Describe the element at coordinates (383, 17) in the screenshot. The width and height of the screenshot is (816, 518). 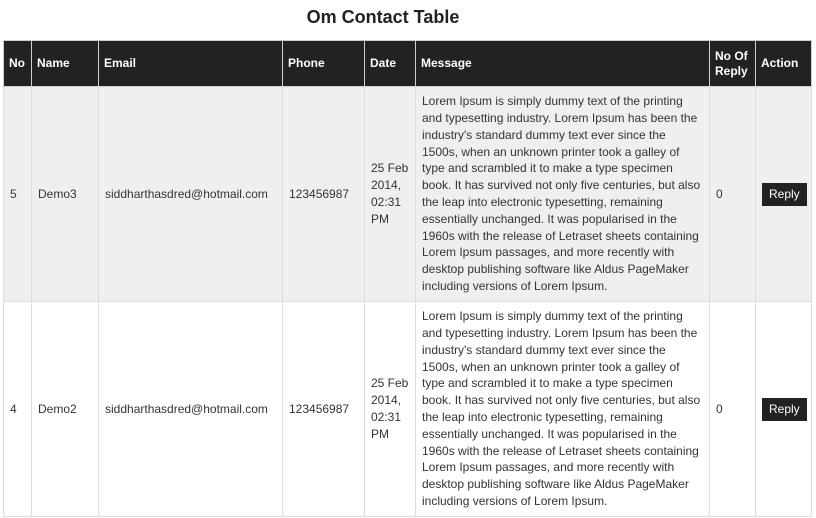
I see `page-title: Om Contact Table` at that location.